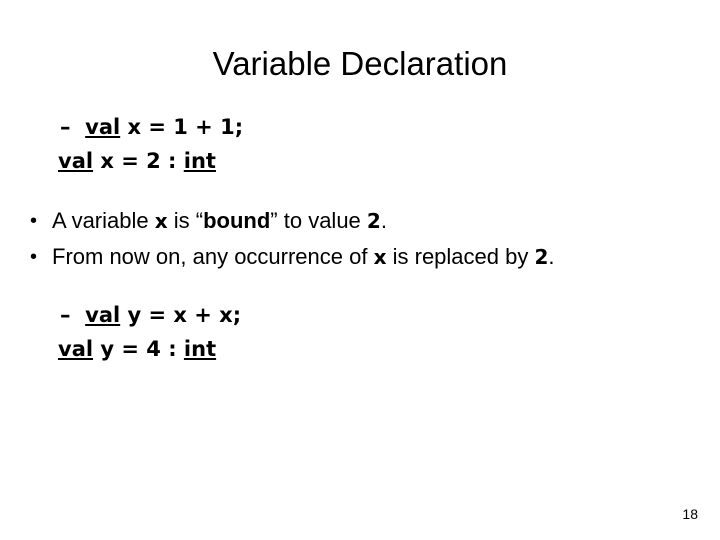 The image size is (720, 540). Describe the element at coordinates (360, 63) in the screenshot. I see `page-title: Variable Declaration` at that location.